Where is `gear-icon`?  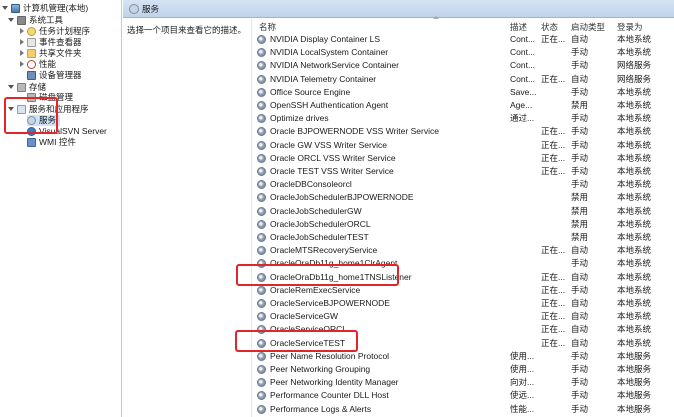
gear-icon is located at coordinates (31, 120).